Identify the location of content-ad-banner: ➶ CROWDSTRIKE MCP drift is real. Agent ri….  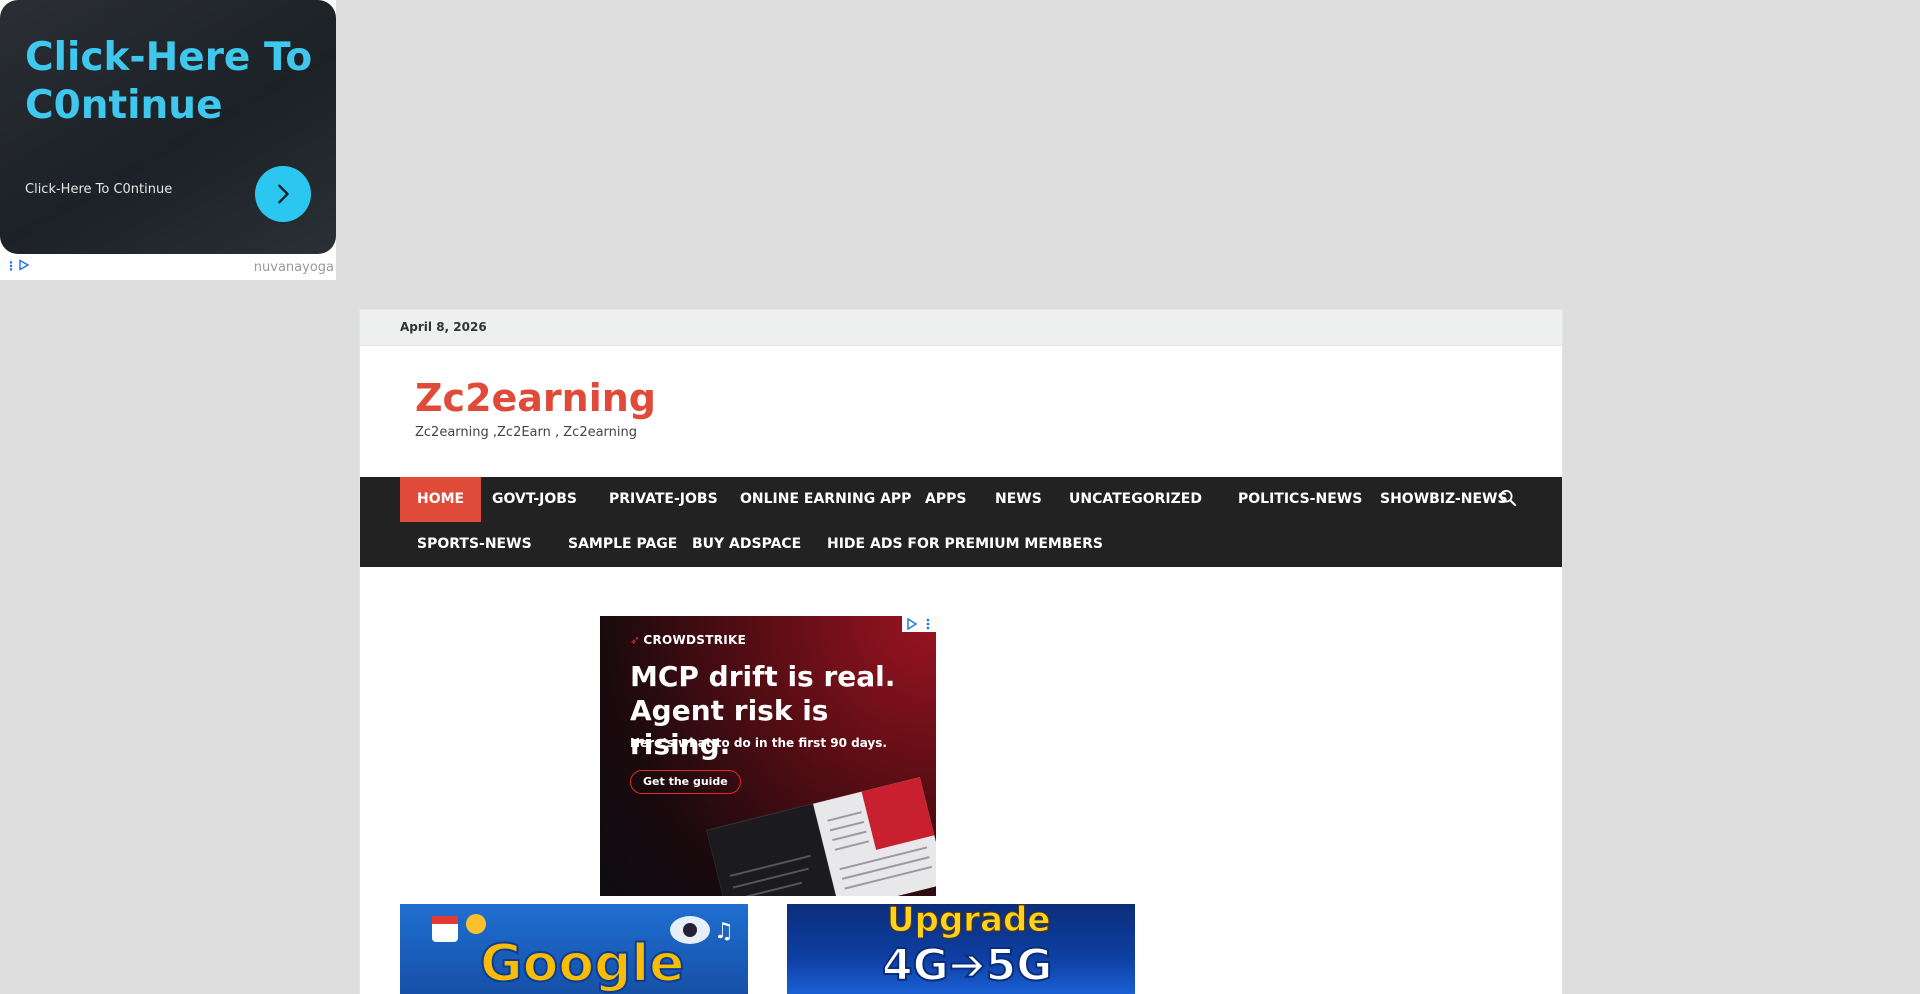
(768, 756).